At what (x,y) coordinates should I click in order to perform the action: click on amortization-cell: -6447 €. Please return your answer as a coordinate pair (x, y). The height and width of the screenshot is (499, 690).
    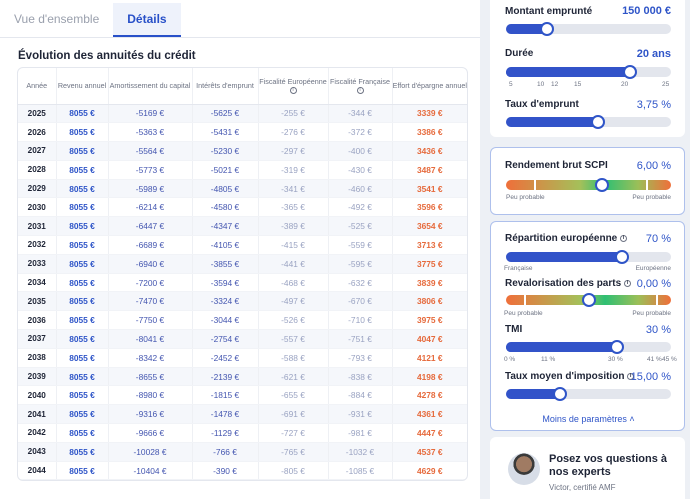
    Looking at the image, I should click on (150, 226).